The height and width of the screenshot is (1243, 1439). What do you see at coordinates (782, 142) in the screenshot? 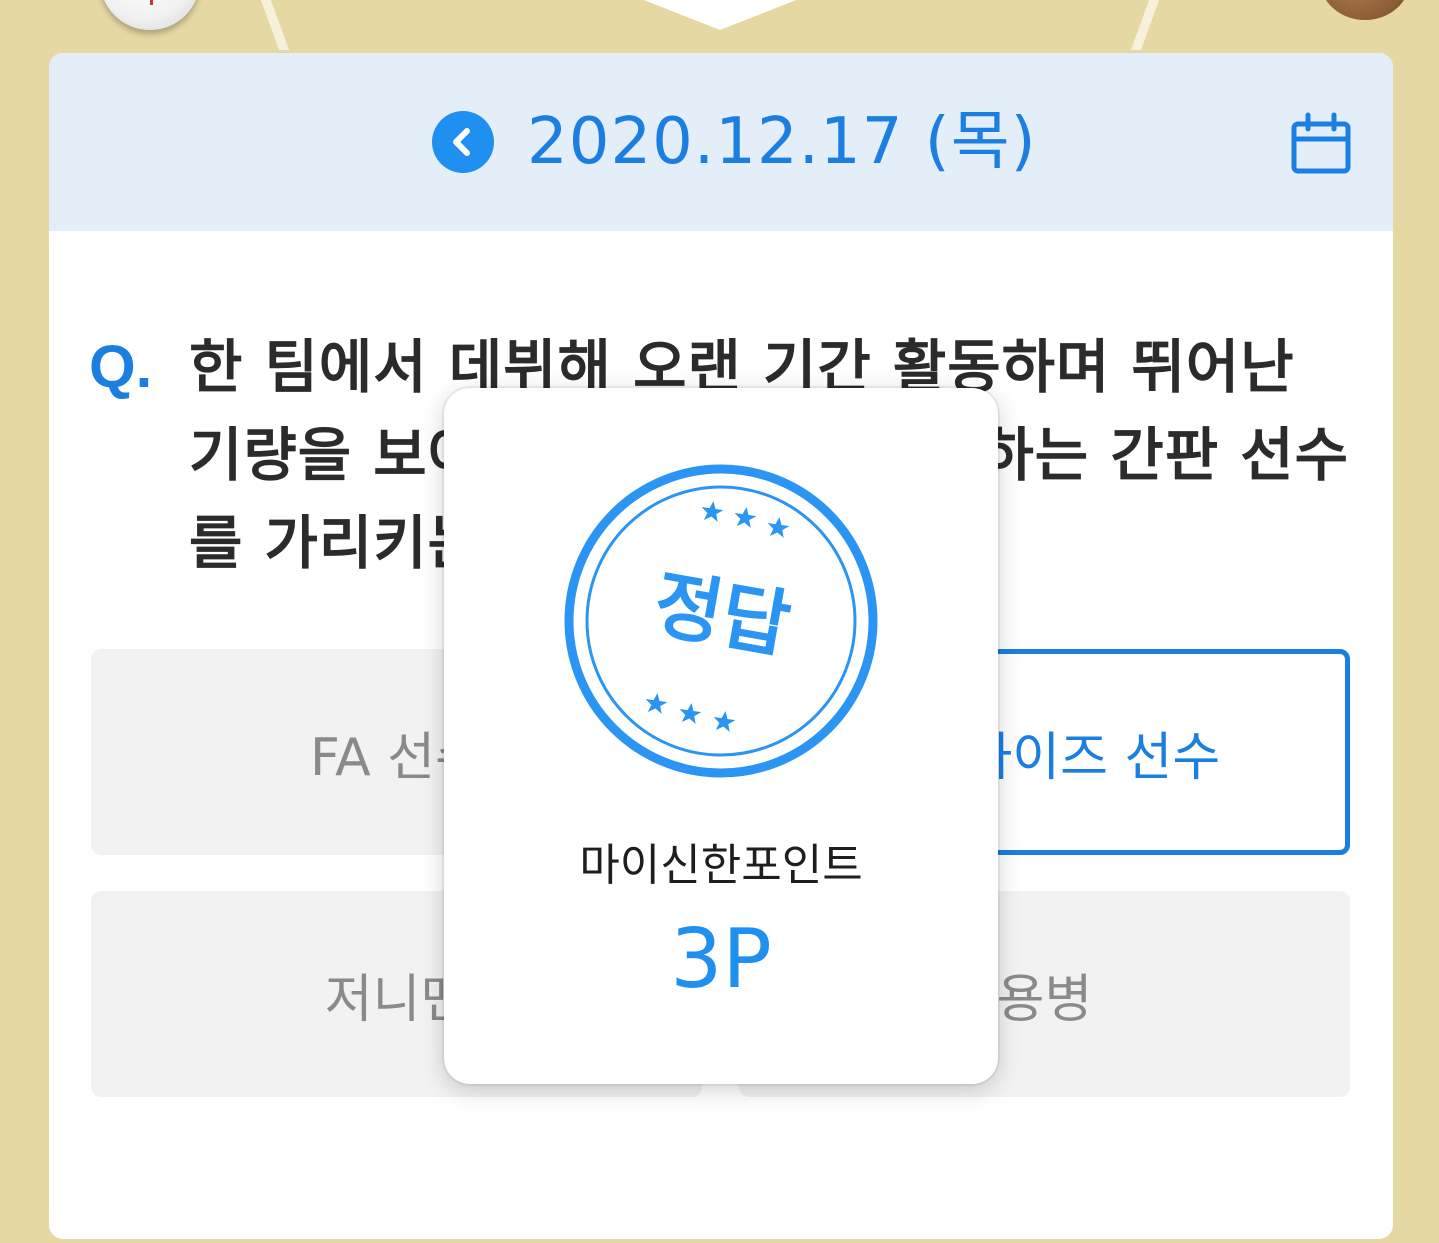
I see `current-date: 2020.12.17 (목)` at bounding box center [782, 142].